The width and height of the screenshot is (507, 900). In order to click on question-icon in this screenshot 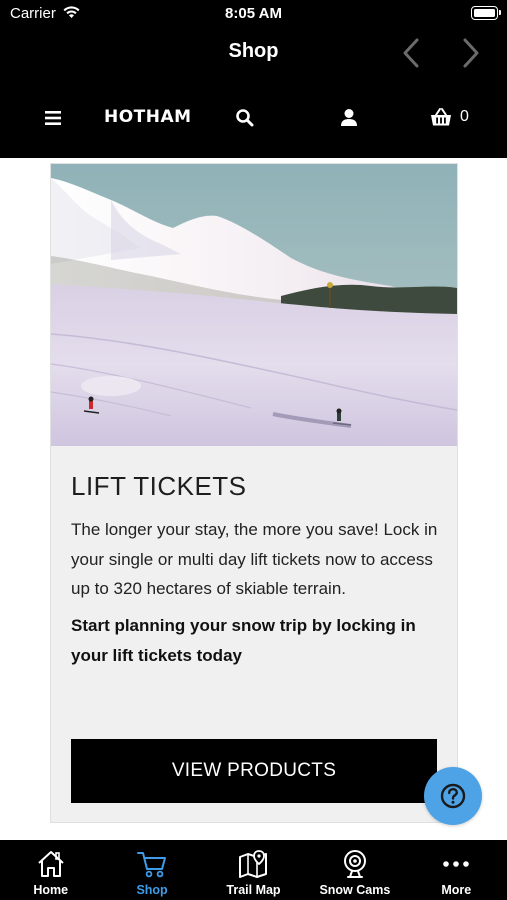, I will do `click(453, 796)`.